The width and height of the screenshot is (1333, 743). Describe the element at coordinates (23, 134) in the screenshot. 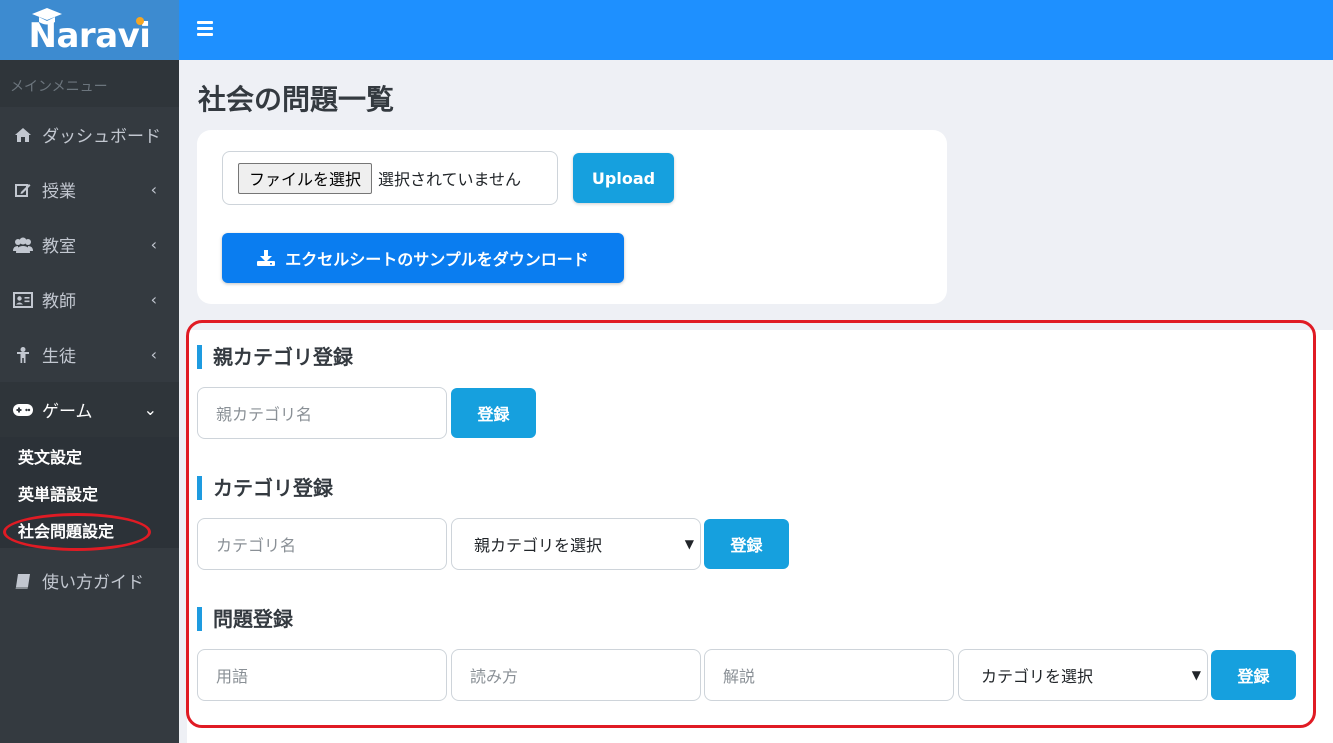

I see `home-icon` at that location.